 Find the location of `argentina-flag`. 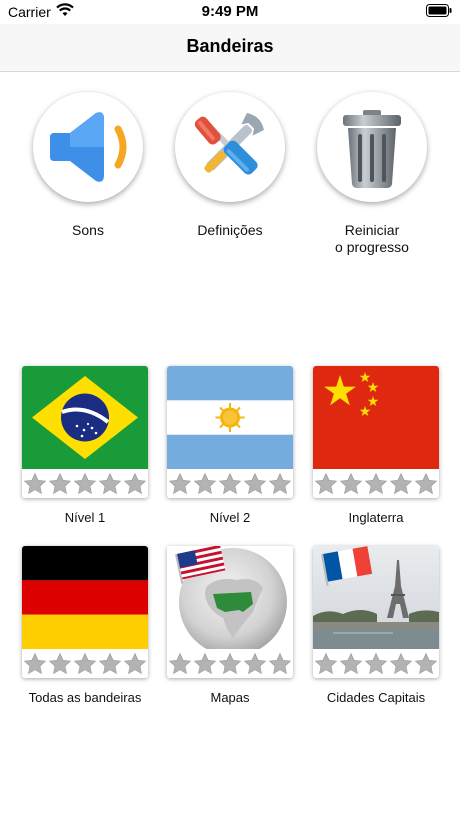

argentina-flag is located at coordinates (230, 417).